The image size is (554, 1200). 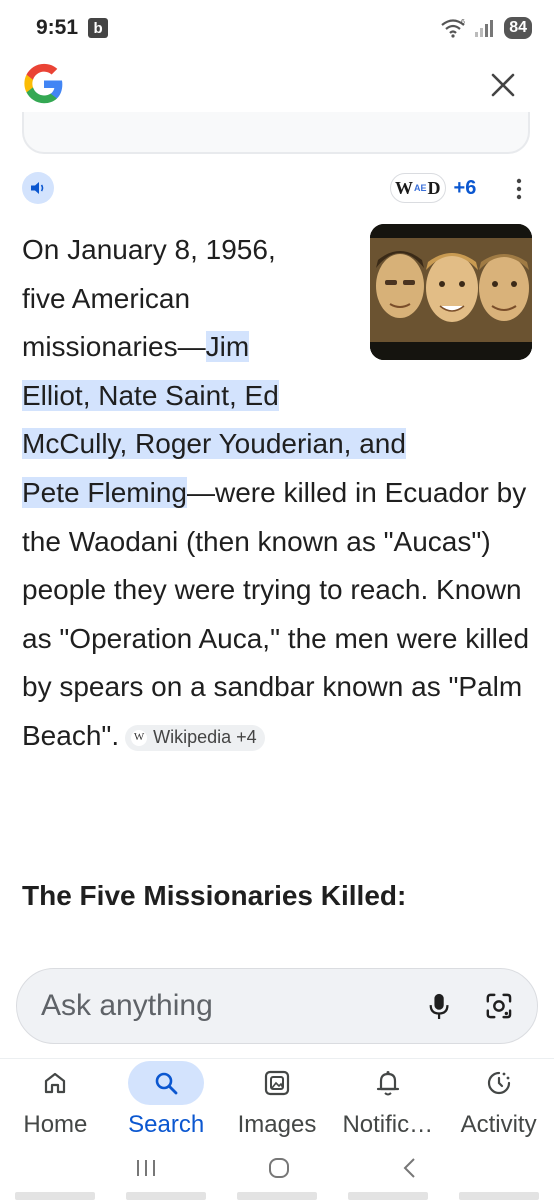 I want to click on more-options-icon, so click(x=519, y=189).